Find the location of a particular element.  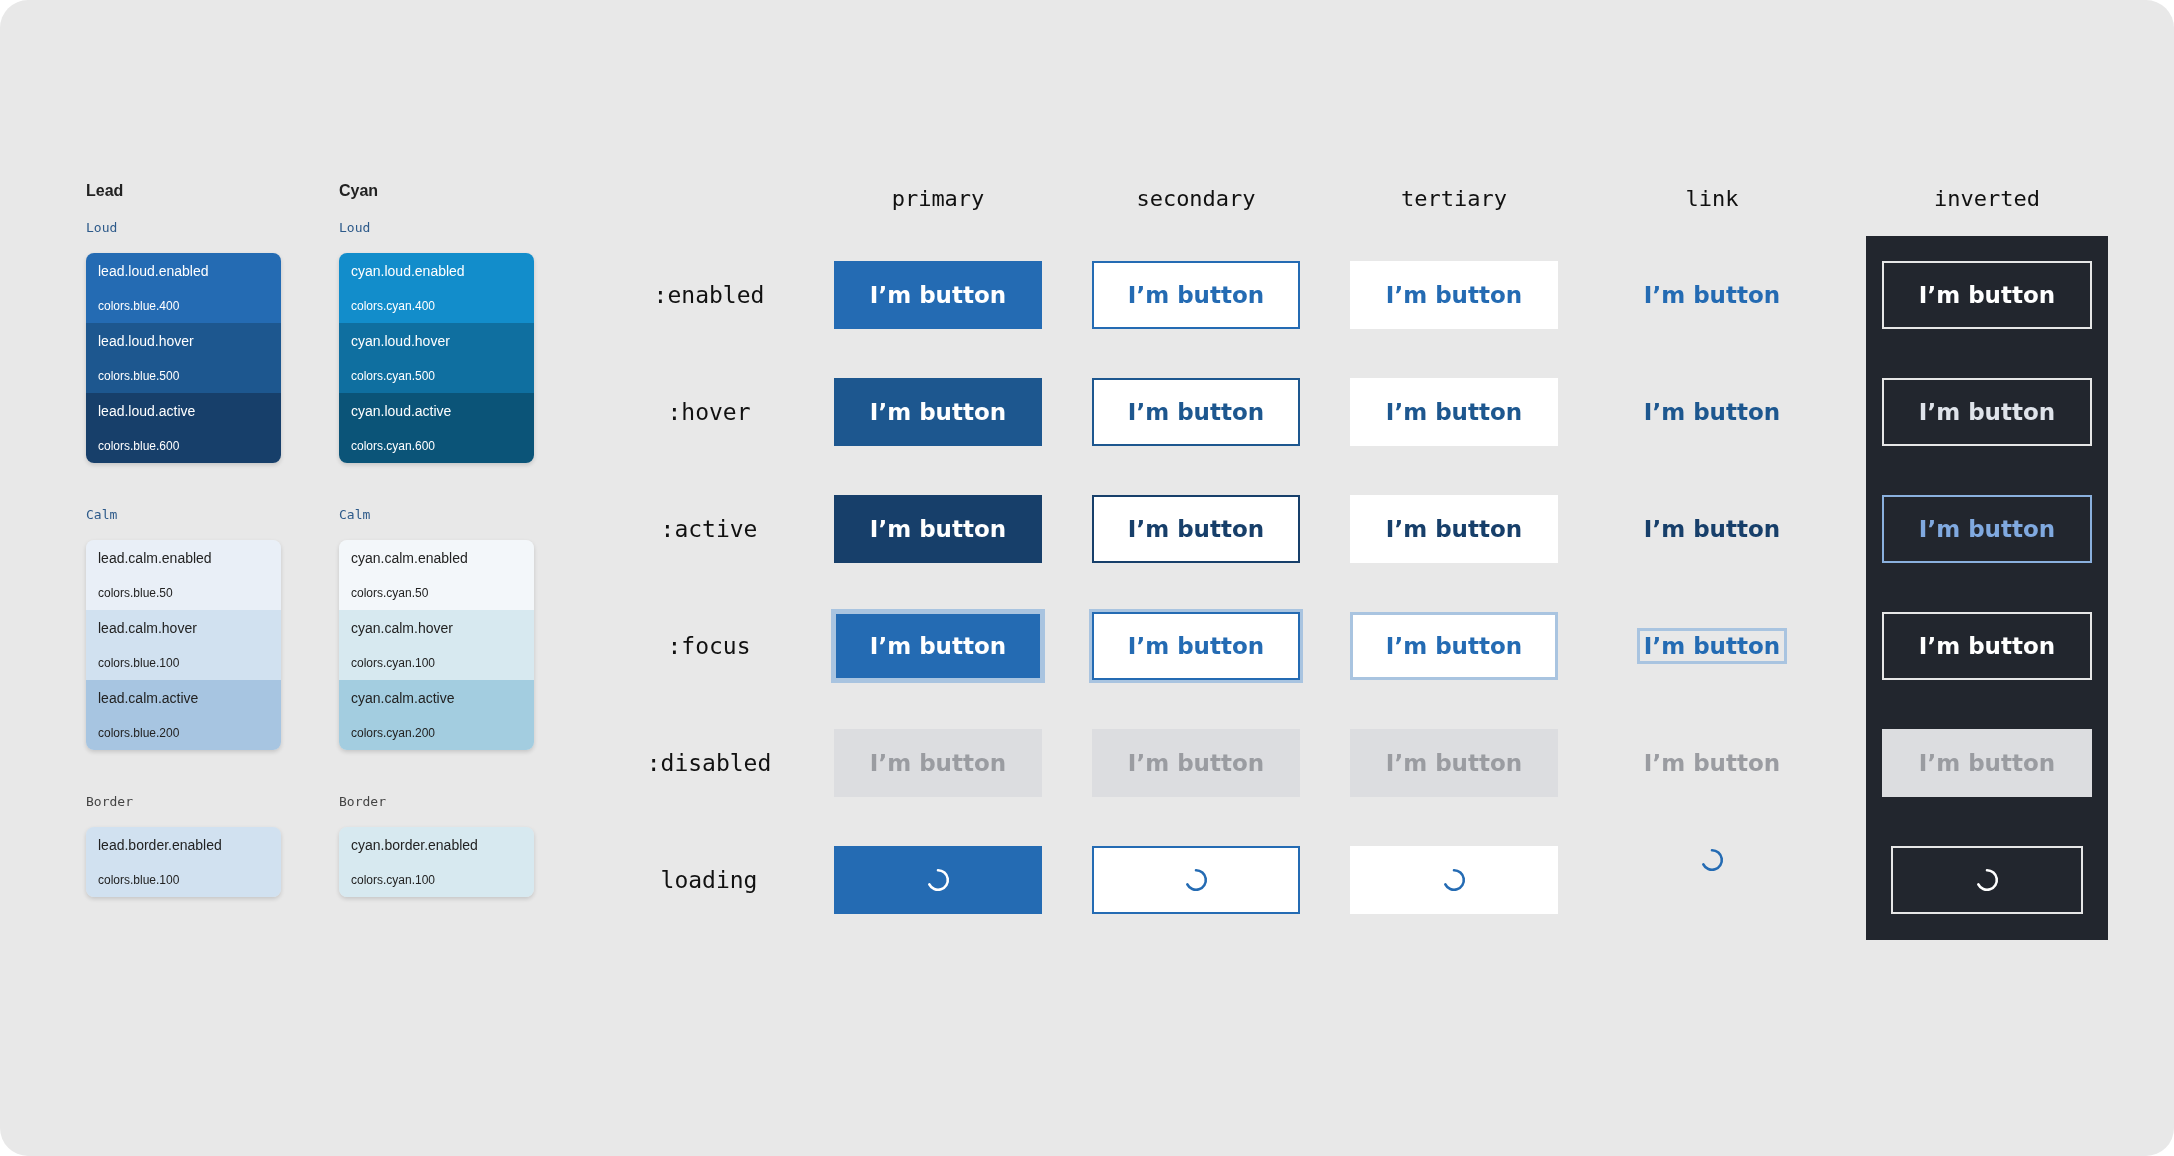

loading-button is located at coordinates (1196, 879).